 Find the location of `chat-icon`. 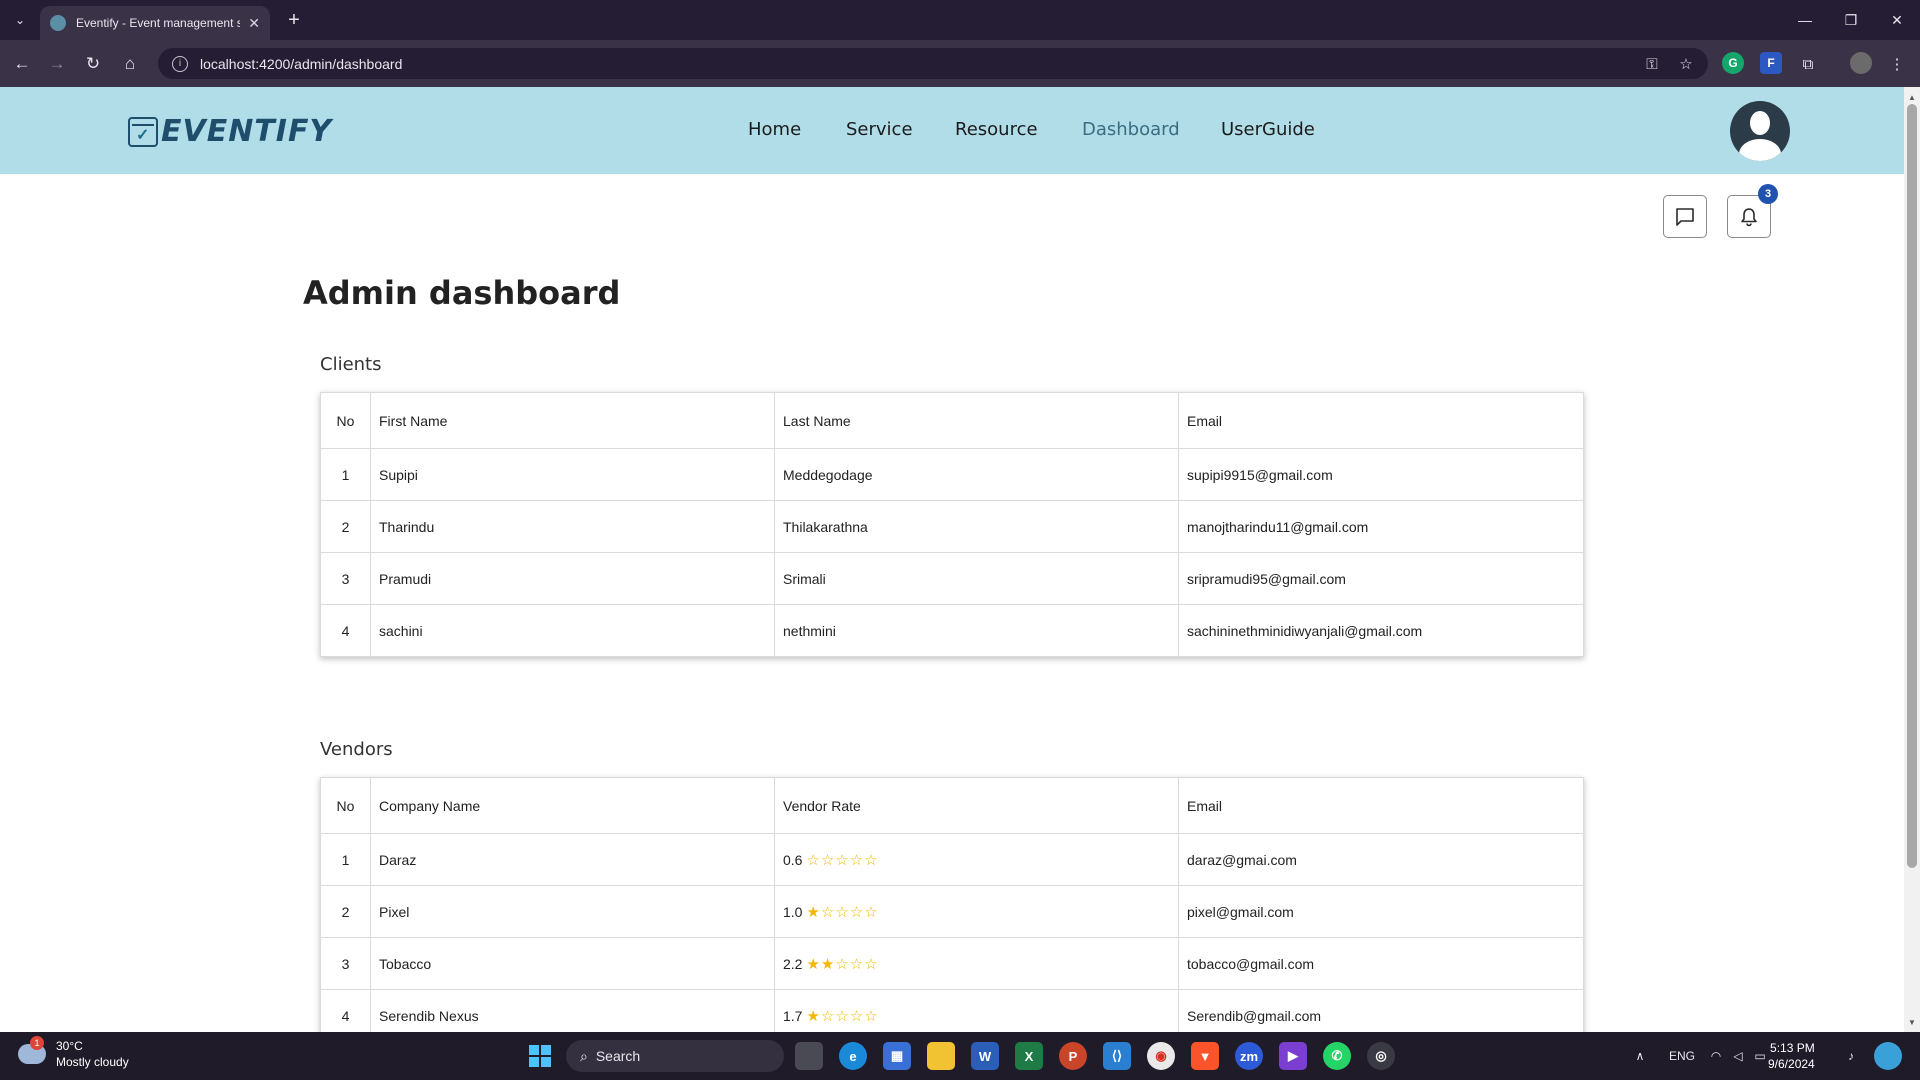

chat-icon is located at coordinates (1685, 216).